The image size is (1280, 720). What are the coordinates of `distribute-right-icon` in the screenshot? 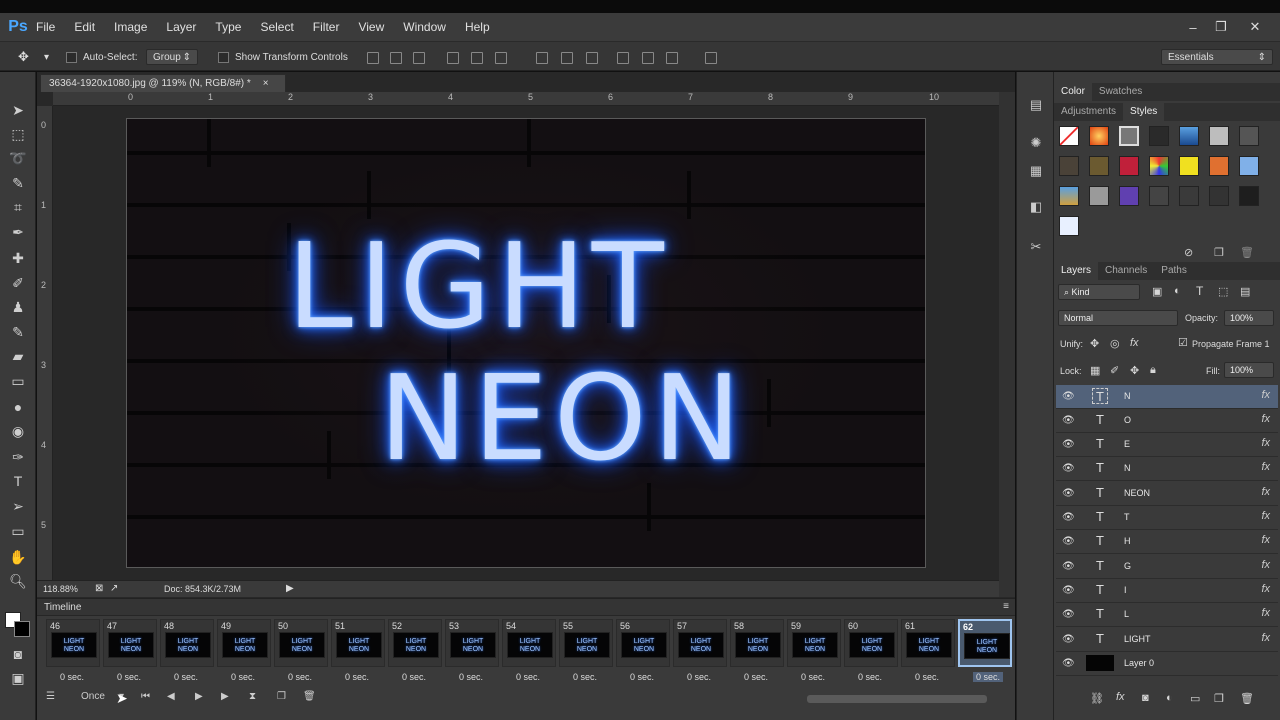 It's located at (672, 58).